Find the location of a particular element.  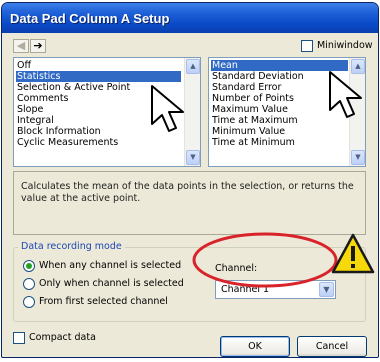

function-item: Maximum Value is located at coordinates (249, 109).